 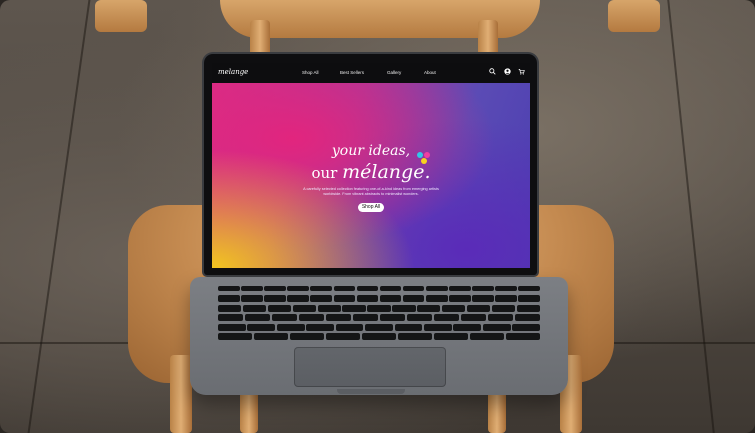 What do you see at coordinates (394, 72) in the screenshot?
I see `nav-gallery: Gallery` at bounding box center [394, 72].